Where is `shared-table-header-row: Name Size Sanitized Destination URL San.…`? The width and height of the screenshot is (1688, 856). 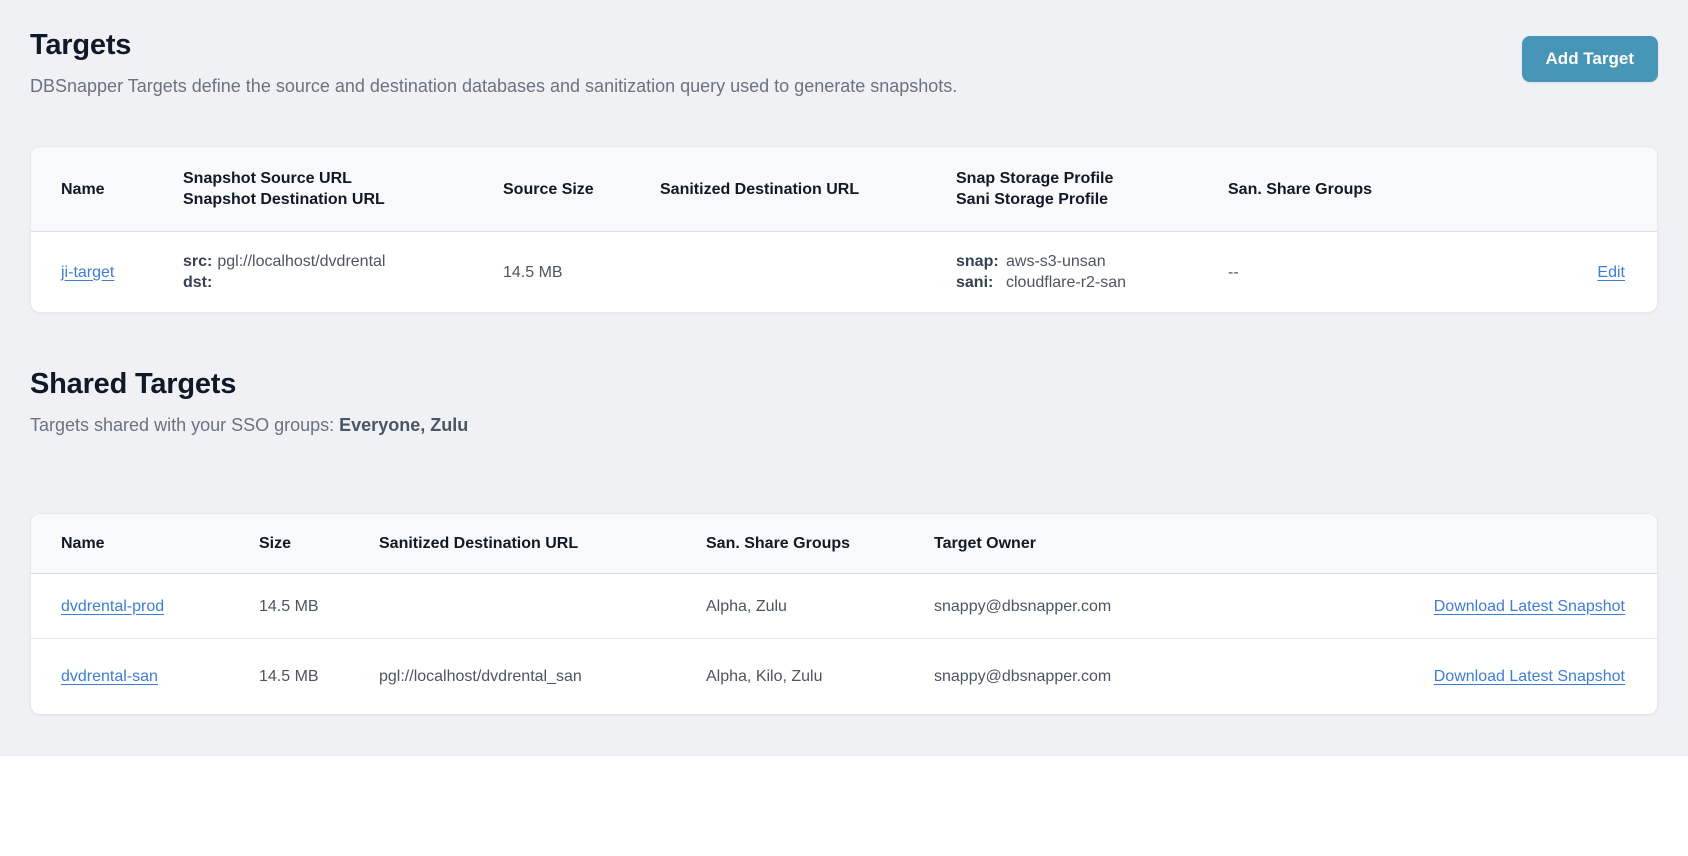
shared-table-header-row: Name Size Sanitized Destination URL San.… is located at coordinates (844, 544).